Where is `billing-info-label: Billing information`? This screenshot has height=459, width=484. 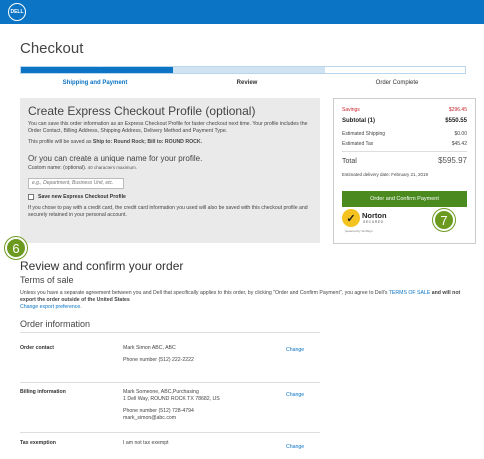
billing-info-label: Billing information is located at coordinates (43, 392).